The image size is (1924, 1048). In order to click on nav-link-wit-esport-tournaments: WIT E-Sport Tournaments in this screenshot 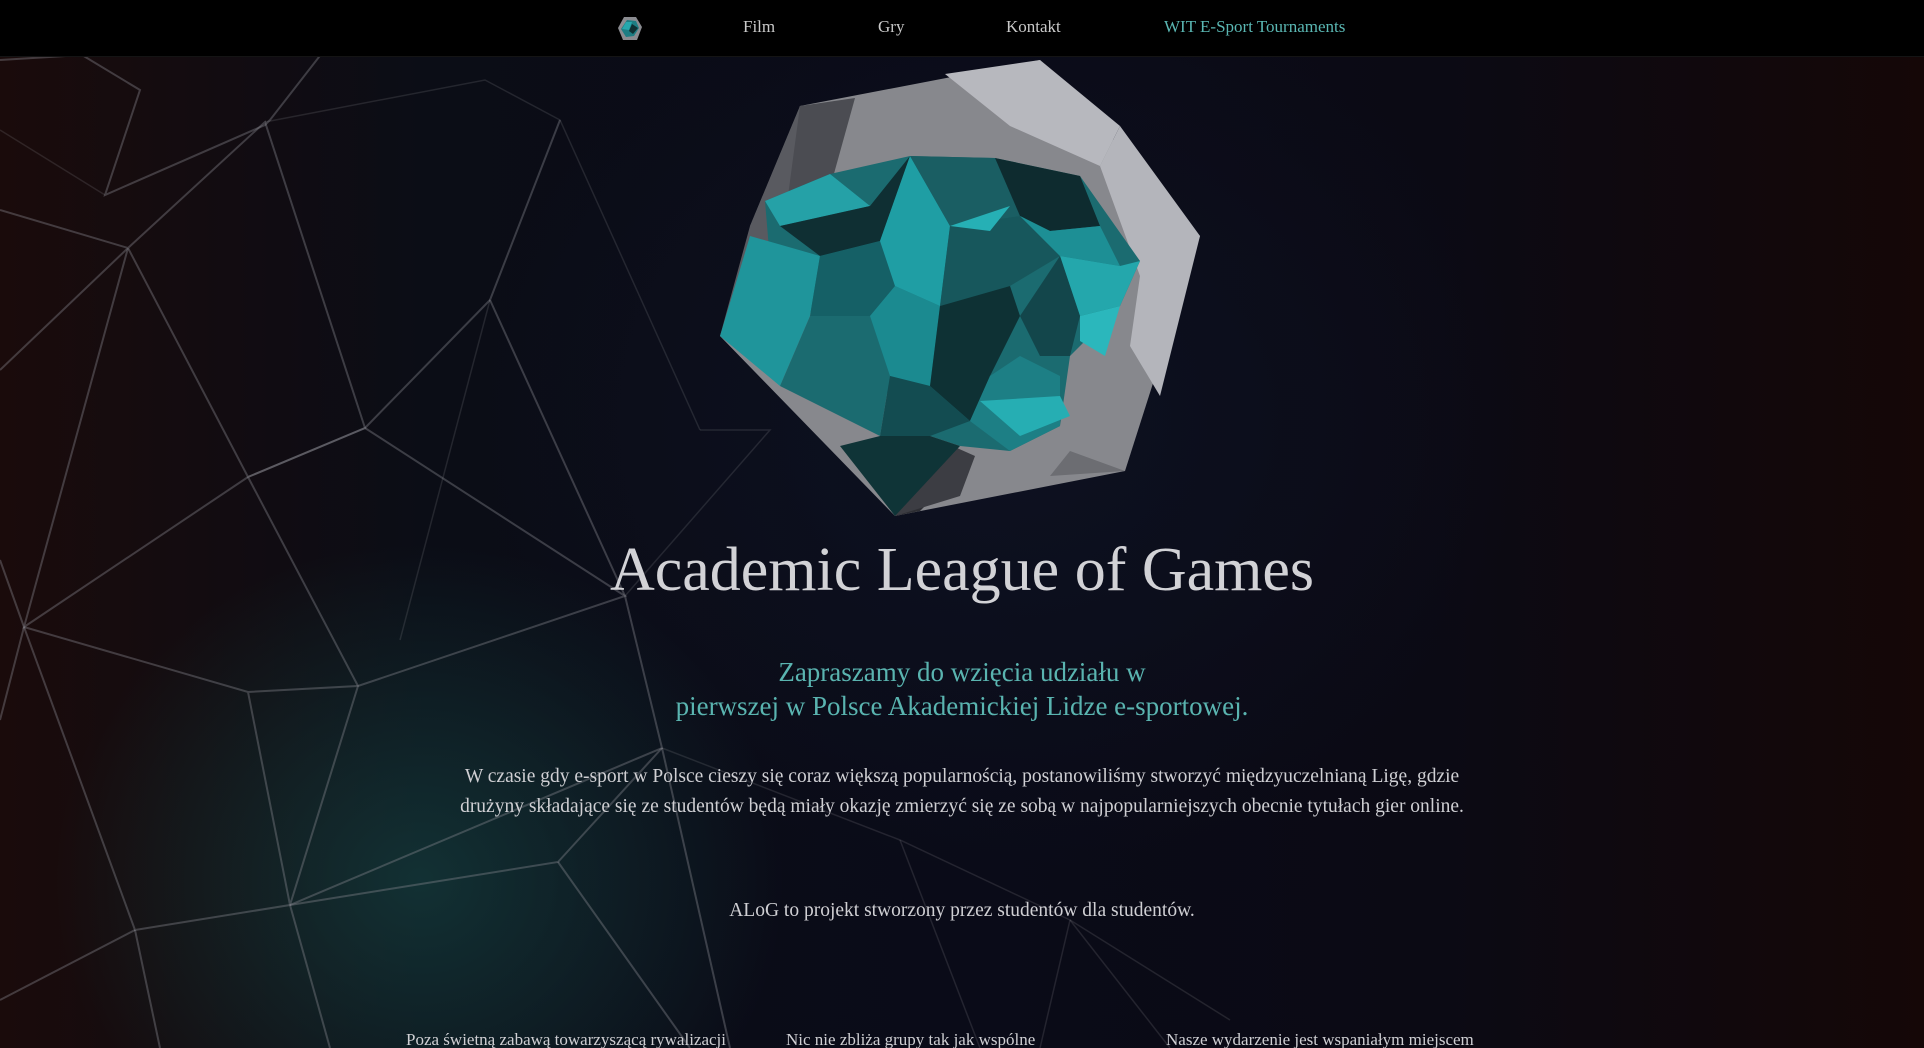, I will do `click(1254, 27)`.